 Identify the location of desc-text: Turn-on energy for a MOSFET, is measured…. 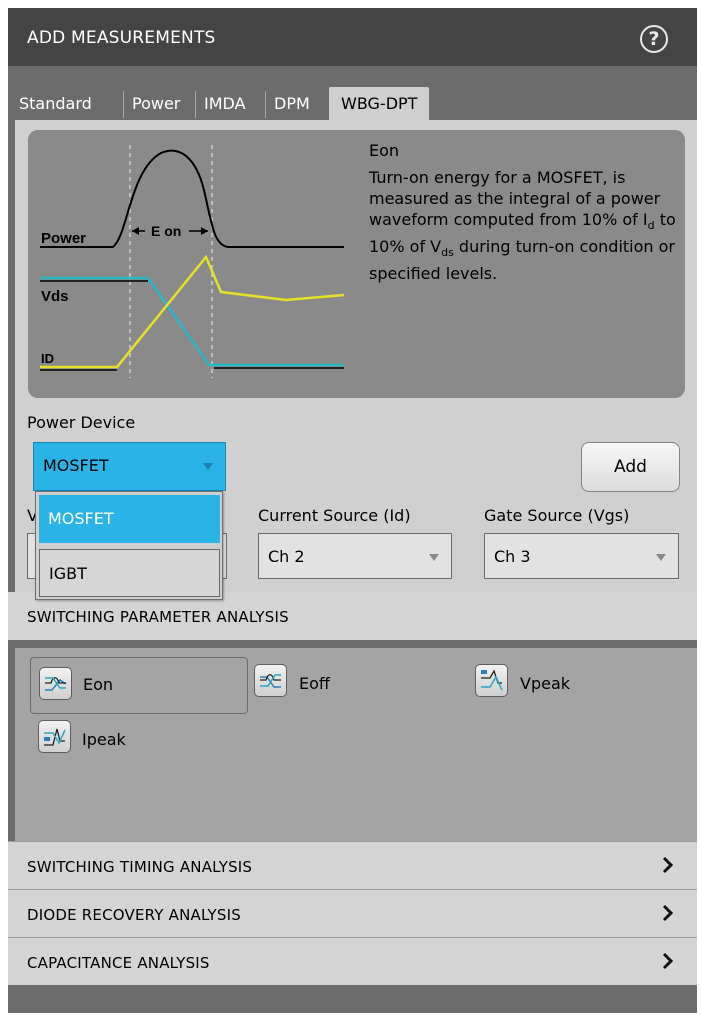
(515, 198).